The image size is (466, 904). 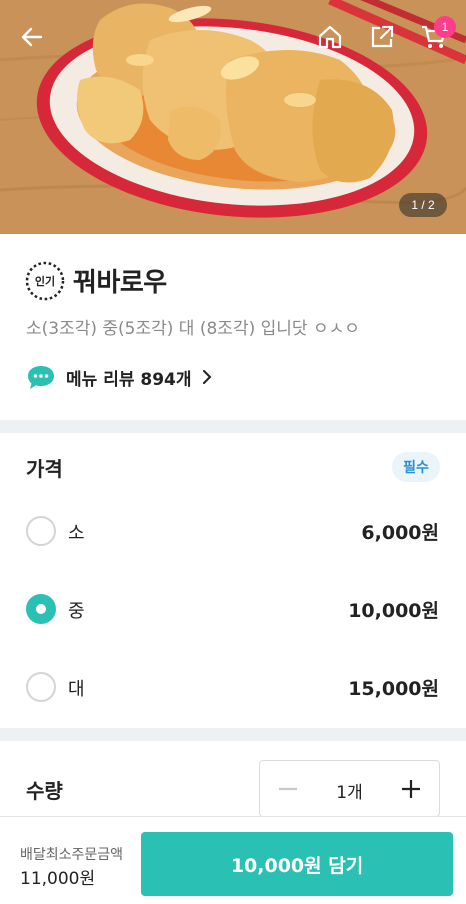 I want to click on increase-button, so click(x=411, y=789).